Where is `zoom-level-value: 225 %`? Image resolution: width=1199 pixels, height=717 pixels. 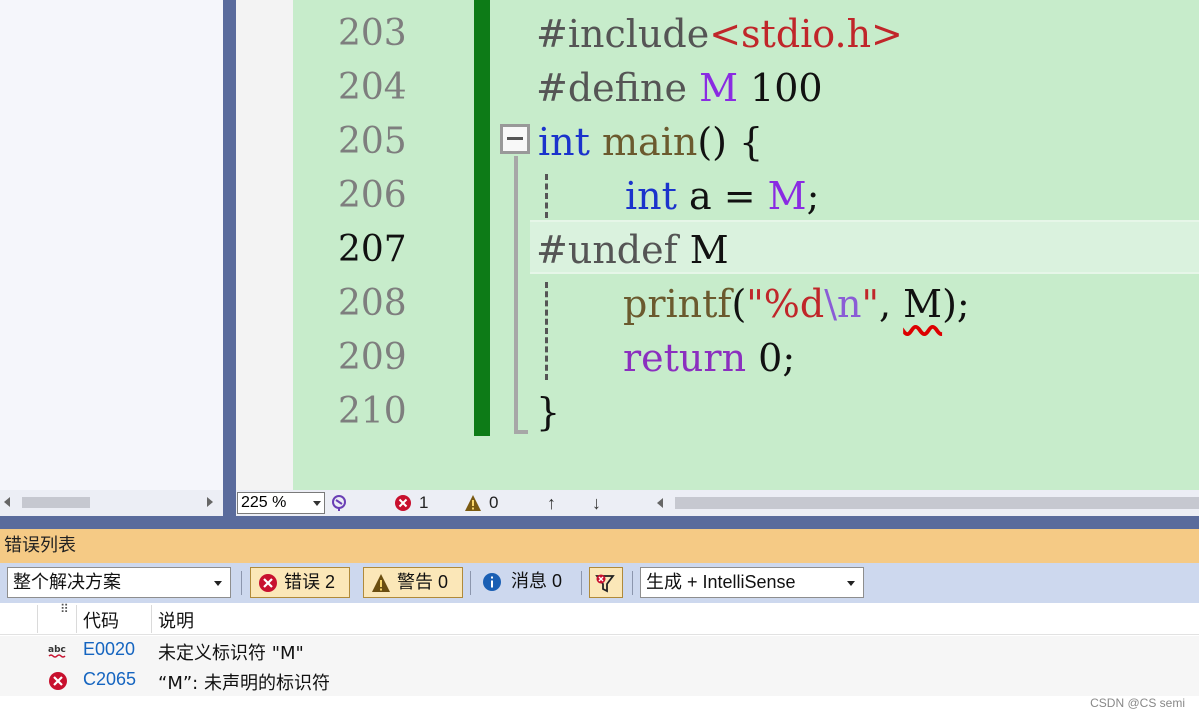 zoom-level-value: 225 % is located at coordinates (264, 502).